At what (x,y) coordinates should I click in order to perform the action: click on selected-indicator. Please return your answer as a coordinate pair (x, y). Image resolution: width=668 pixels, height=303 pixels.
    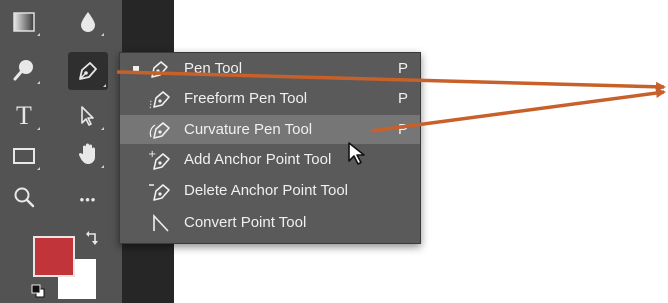
    Looking at the image, I should click on (136, 68).